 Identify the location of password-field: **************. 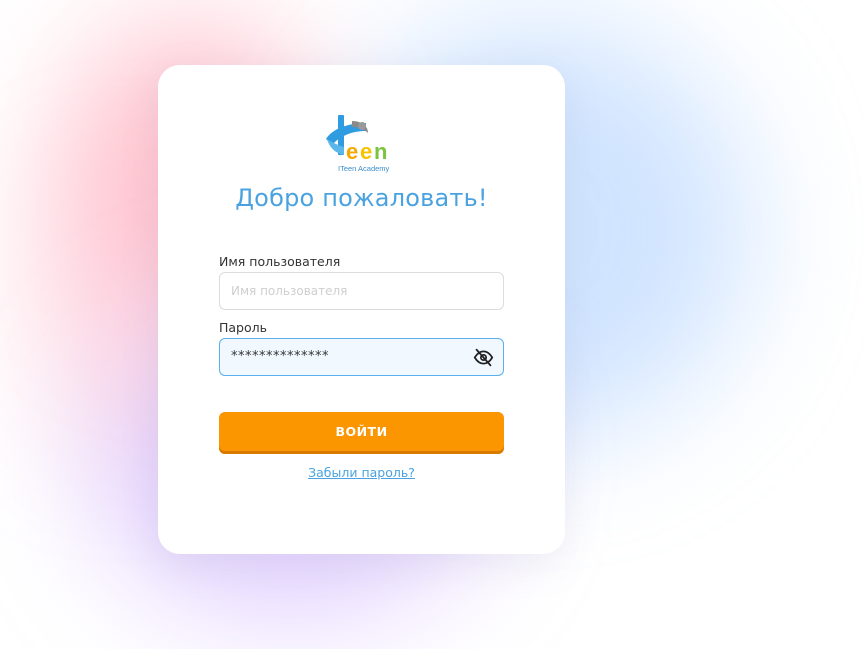
(361, 357).